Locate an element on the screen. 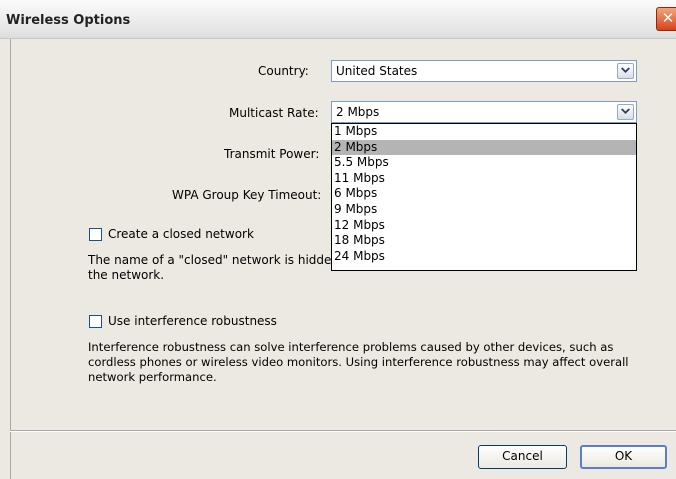 This screenshot has width=676, height=479. multicast-rate-value: 2 Mbps is located at coordinates (358, 112).